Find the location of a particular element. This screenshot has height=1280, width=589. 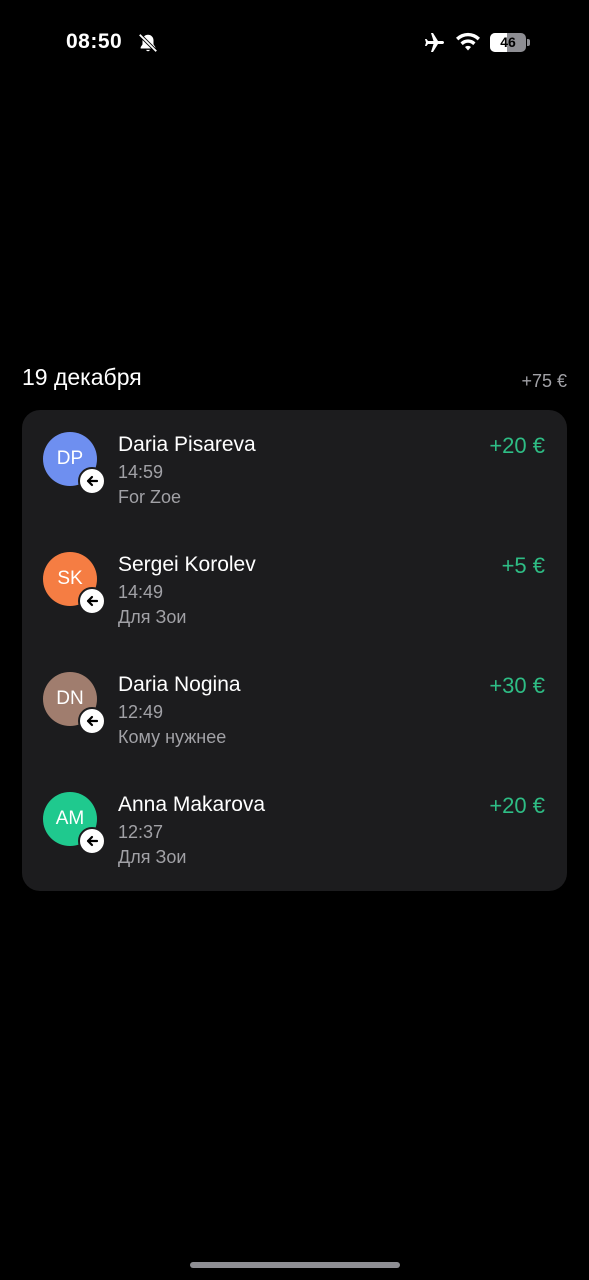

date-title: 19 декабря is located at coordinates (82, 377).